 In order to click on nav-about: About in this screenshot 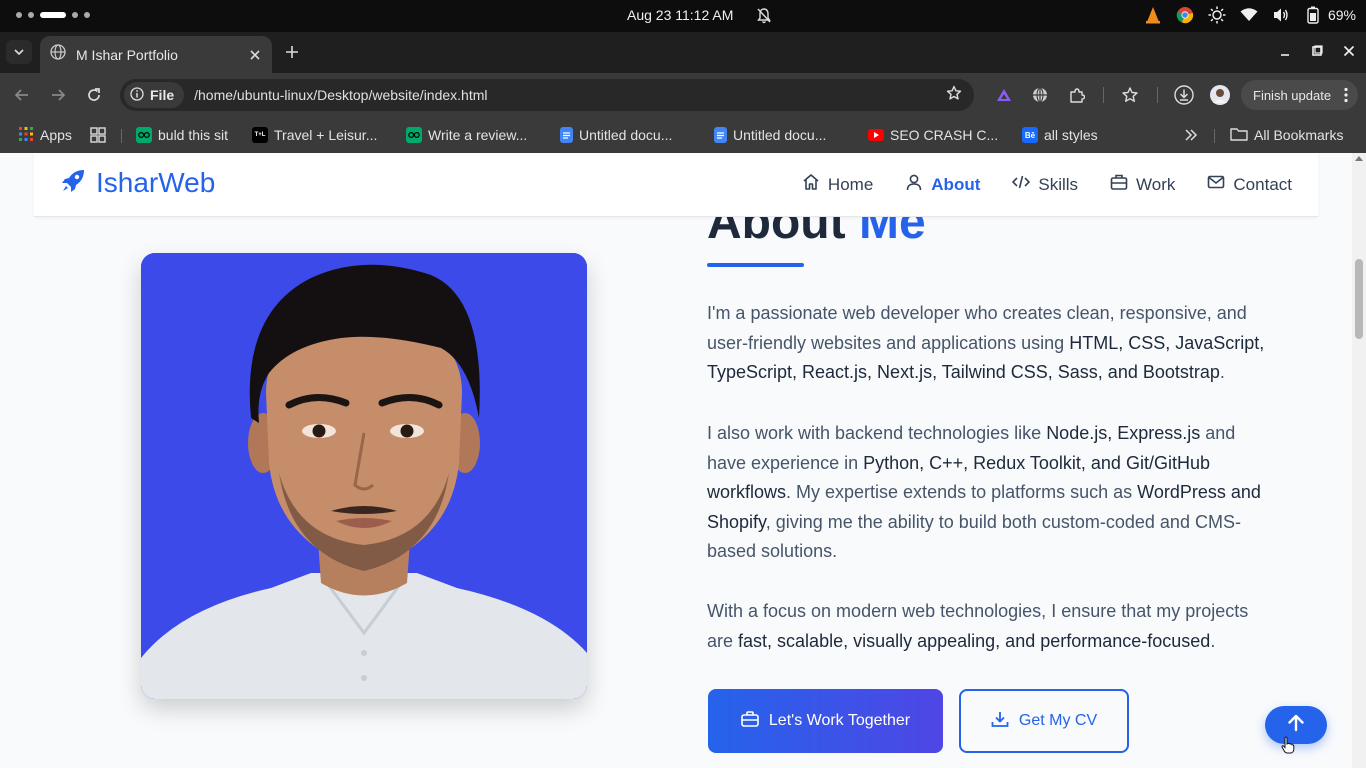, I will do `click(942, 184)`.